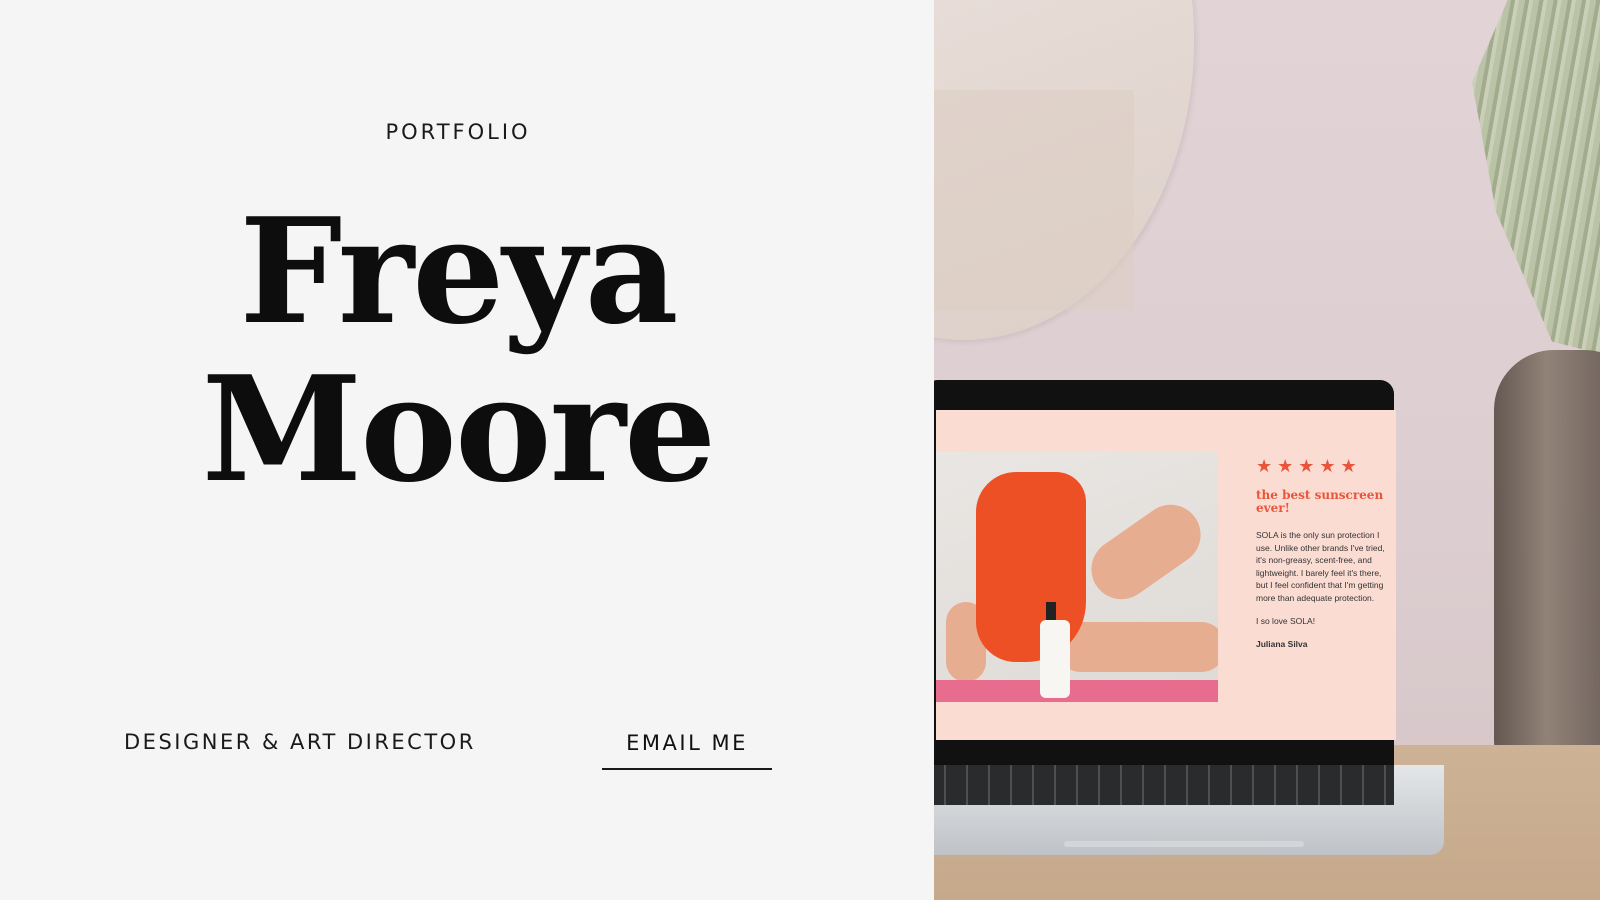 The height and width of the screenshot is (900, 1600). Describe the element at coordinates (1184, 844) in the screenshot. I see `trackpad-edge` at that location.